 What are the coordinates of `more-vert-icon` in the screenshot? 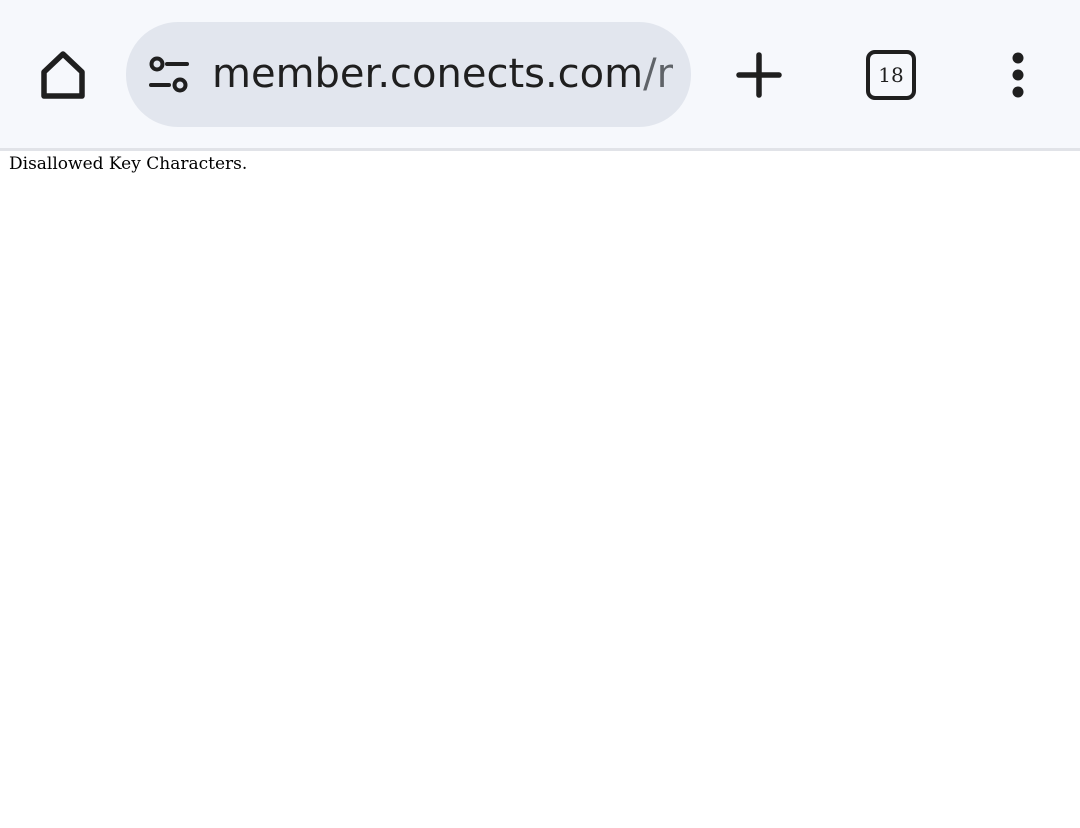 It's located at (1018, 75).